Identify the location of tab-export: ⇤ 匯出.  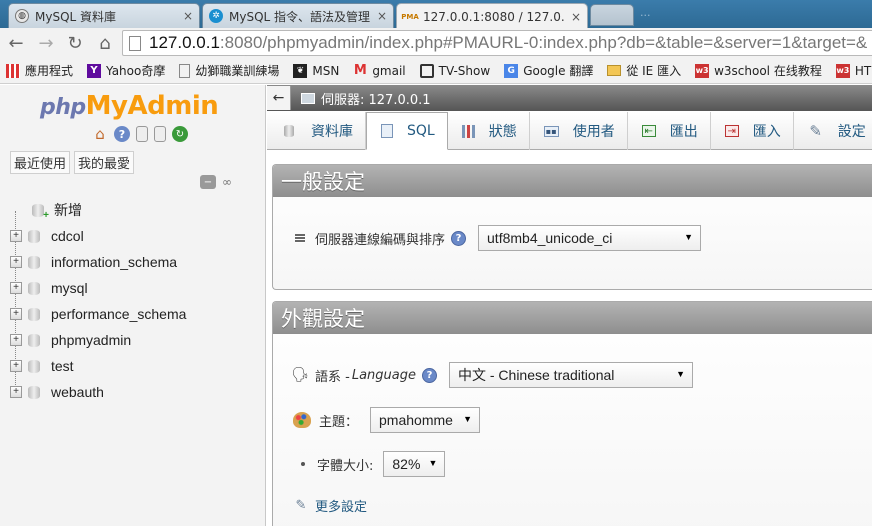
(669, 131).